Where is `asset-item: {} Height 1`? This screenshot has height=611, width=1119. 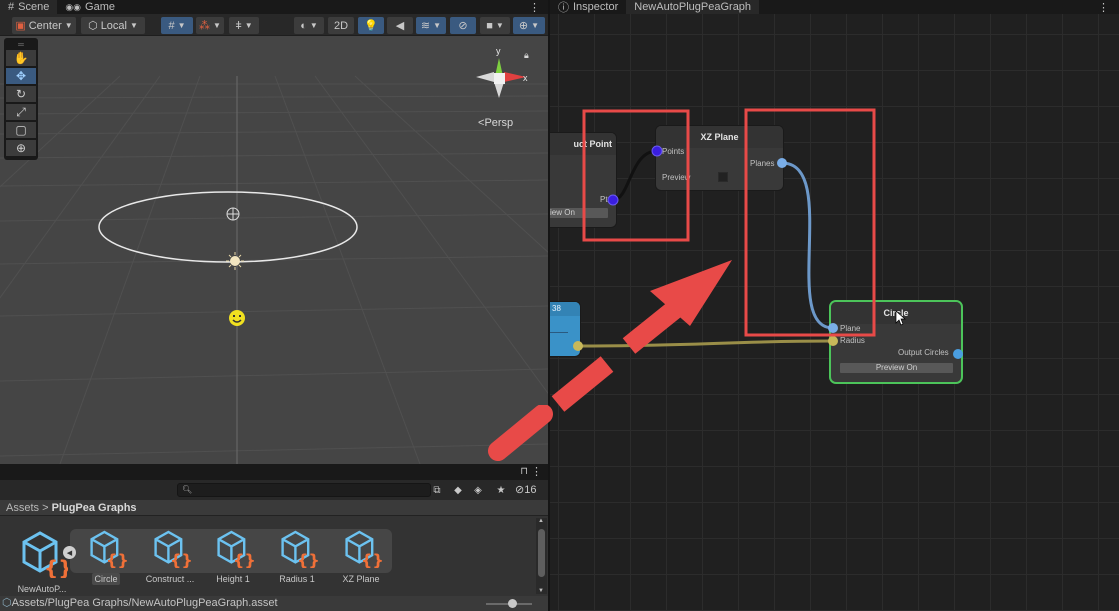 asset-item: {} Height 1 is located at coordinates (233, 556).